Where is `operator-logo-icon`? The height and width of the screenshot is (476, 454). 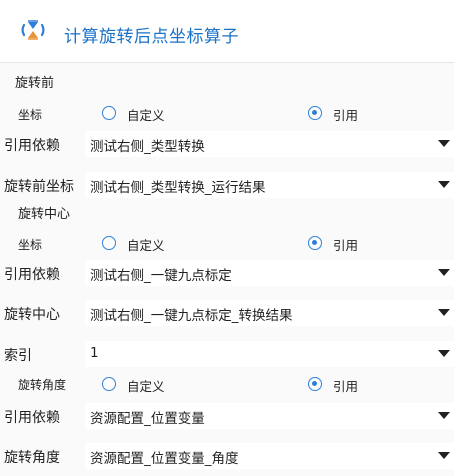 operator-logo-icon is located at coordinates (33, 30).